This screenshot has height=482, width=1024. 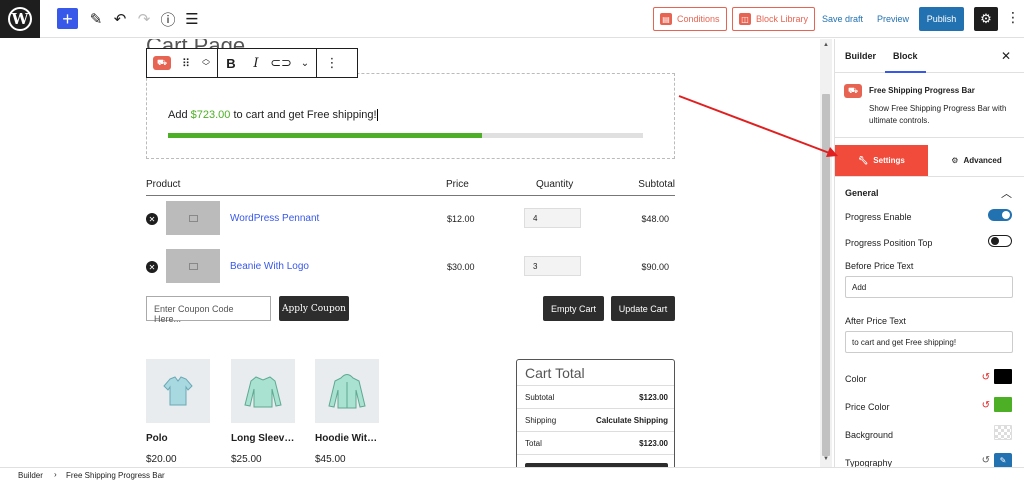 I want to click on shipping-truck-icon: ⛟, so click(x=162, y=63).